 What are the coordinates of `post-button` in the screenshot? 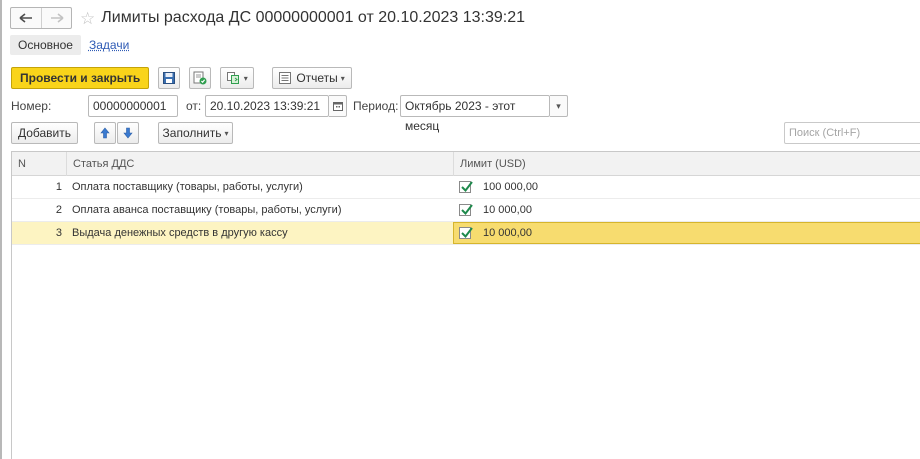 It's located at (200, 78).